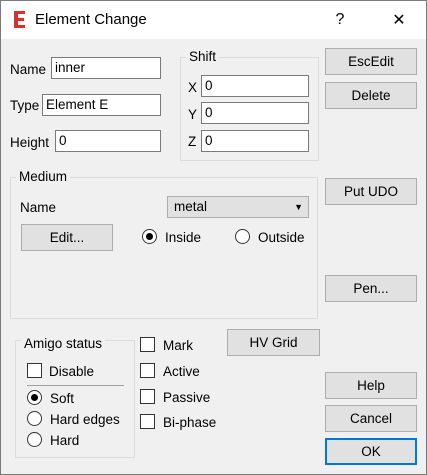 Image resolution: width=427 pixels, height=475 pixels. Describe the element at coordinates (255, 113) in the screenshot. I see `shift-y-input: 0` at that location.